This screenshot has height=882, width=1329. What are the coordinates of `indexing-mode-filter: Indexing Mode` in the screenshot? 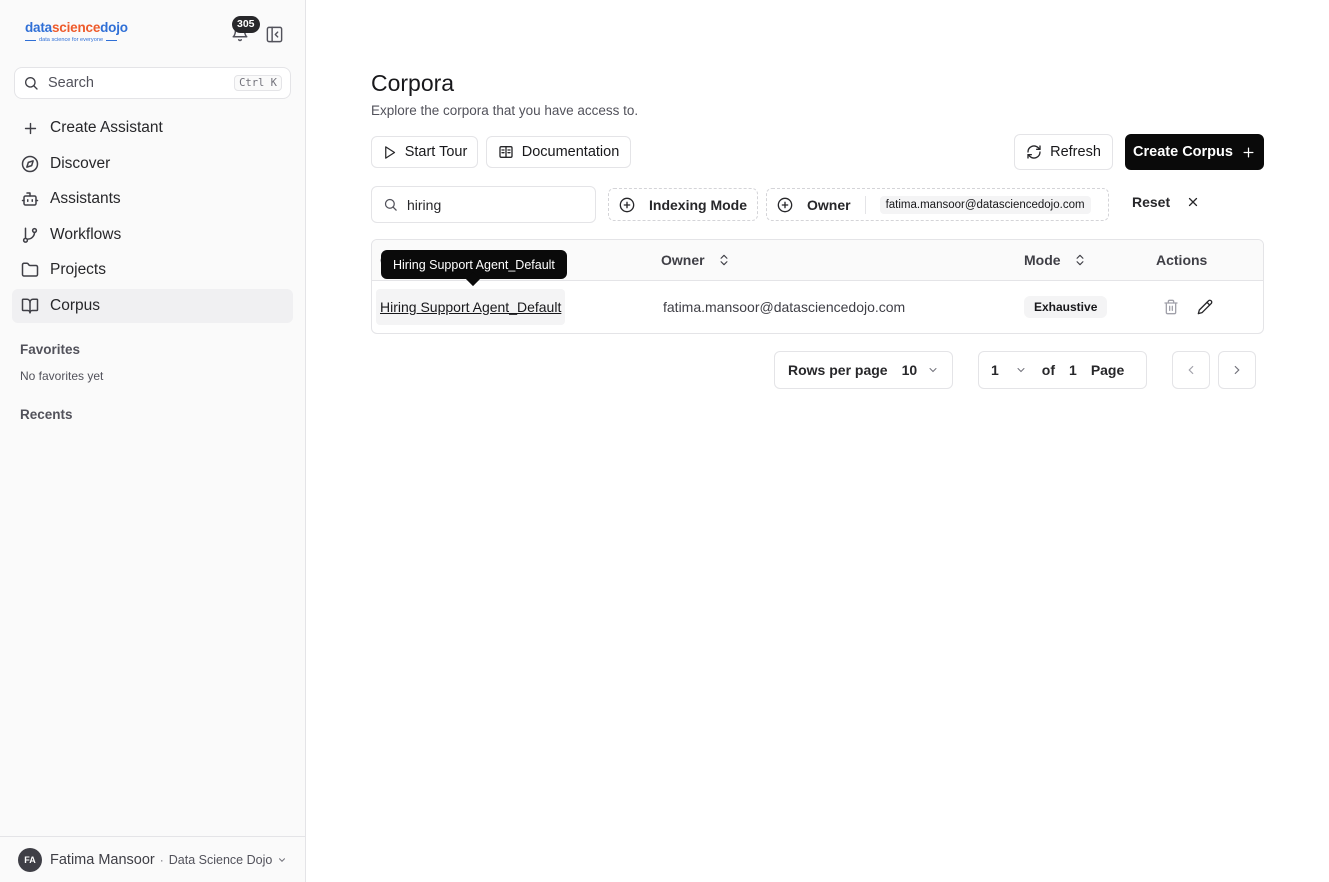 It's located at (683, 204).